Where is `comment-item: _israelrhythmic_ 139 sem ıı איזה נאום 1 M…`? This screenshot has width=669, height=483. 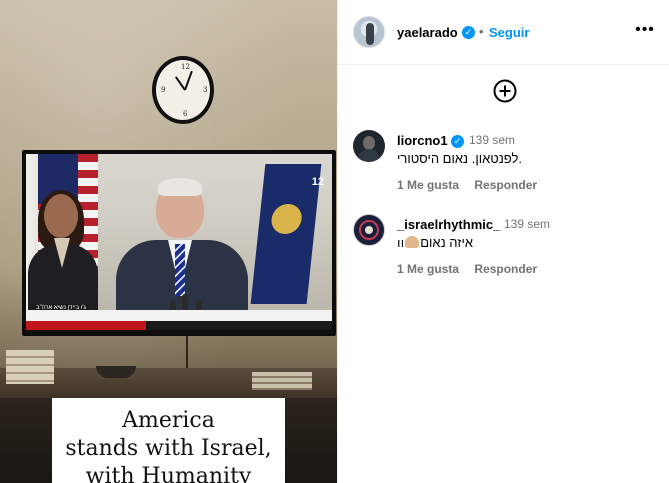
comment-item: _israelrhythmic_ 139 sem ıı איזה נאום 1 M… is located at coordinates (503, 250).